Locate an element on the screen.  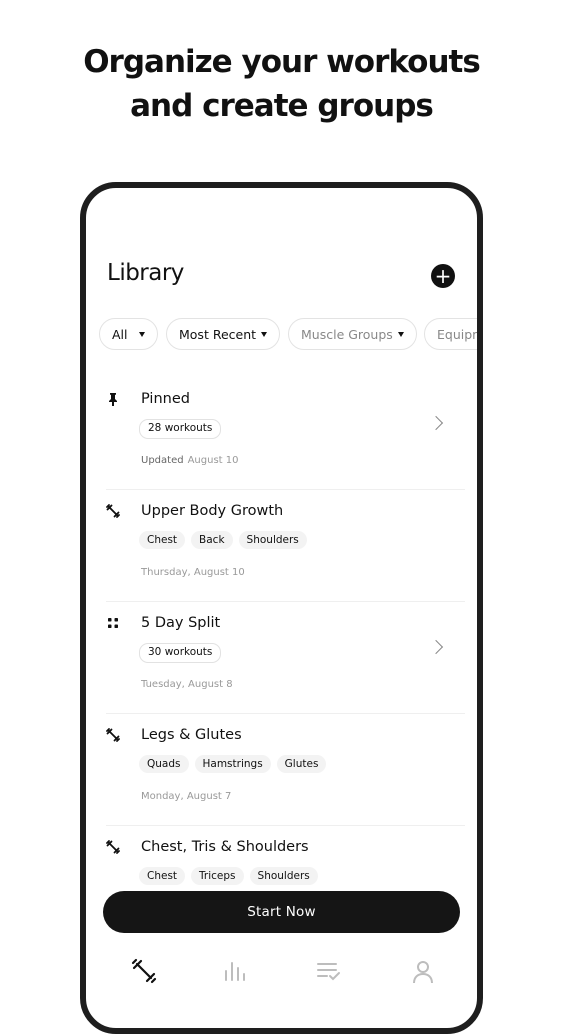
row-meta: Monday, August 7 is located at coordinates (186, 796).